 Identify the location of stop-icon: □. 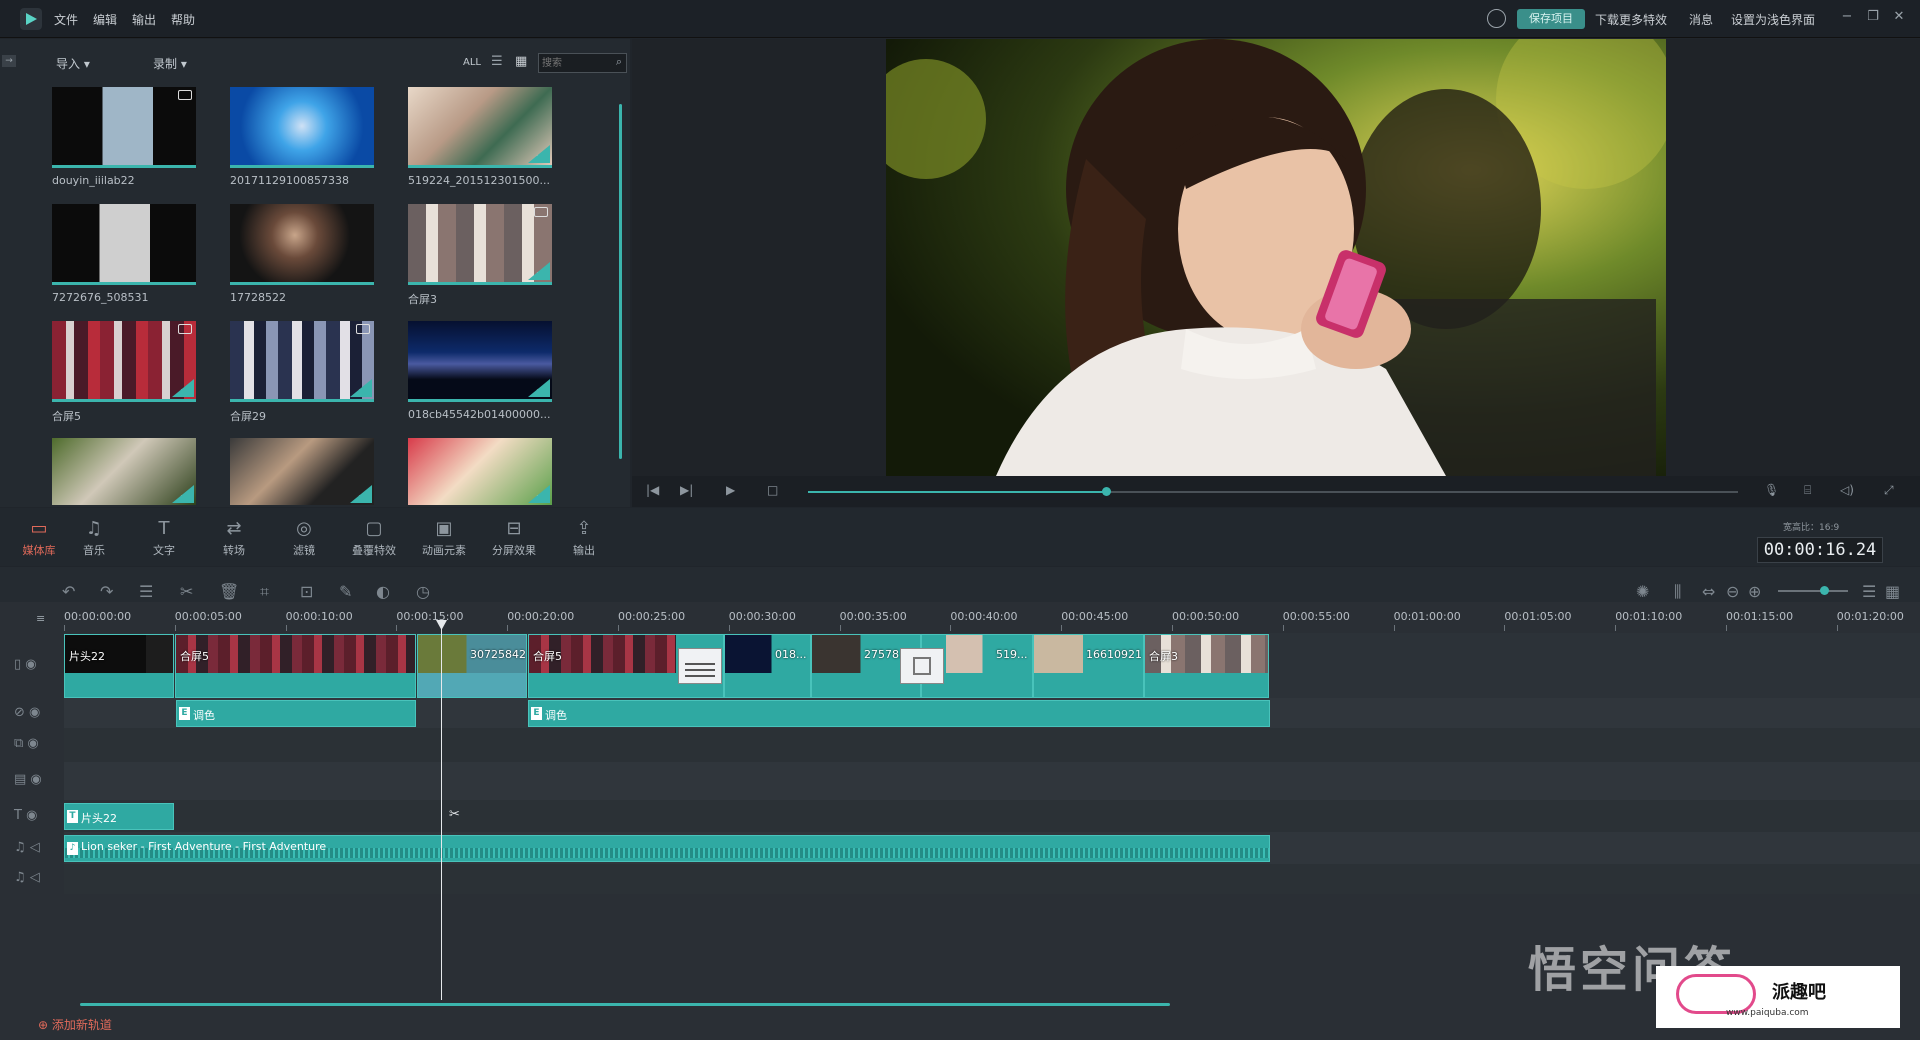
(772, 490).